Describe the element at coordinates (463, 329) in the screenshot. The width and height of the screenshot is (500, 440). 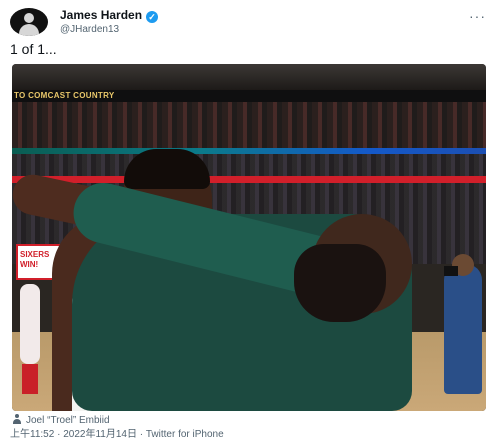
I see `photographer` at that location.